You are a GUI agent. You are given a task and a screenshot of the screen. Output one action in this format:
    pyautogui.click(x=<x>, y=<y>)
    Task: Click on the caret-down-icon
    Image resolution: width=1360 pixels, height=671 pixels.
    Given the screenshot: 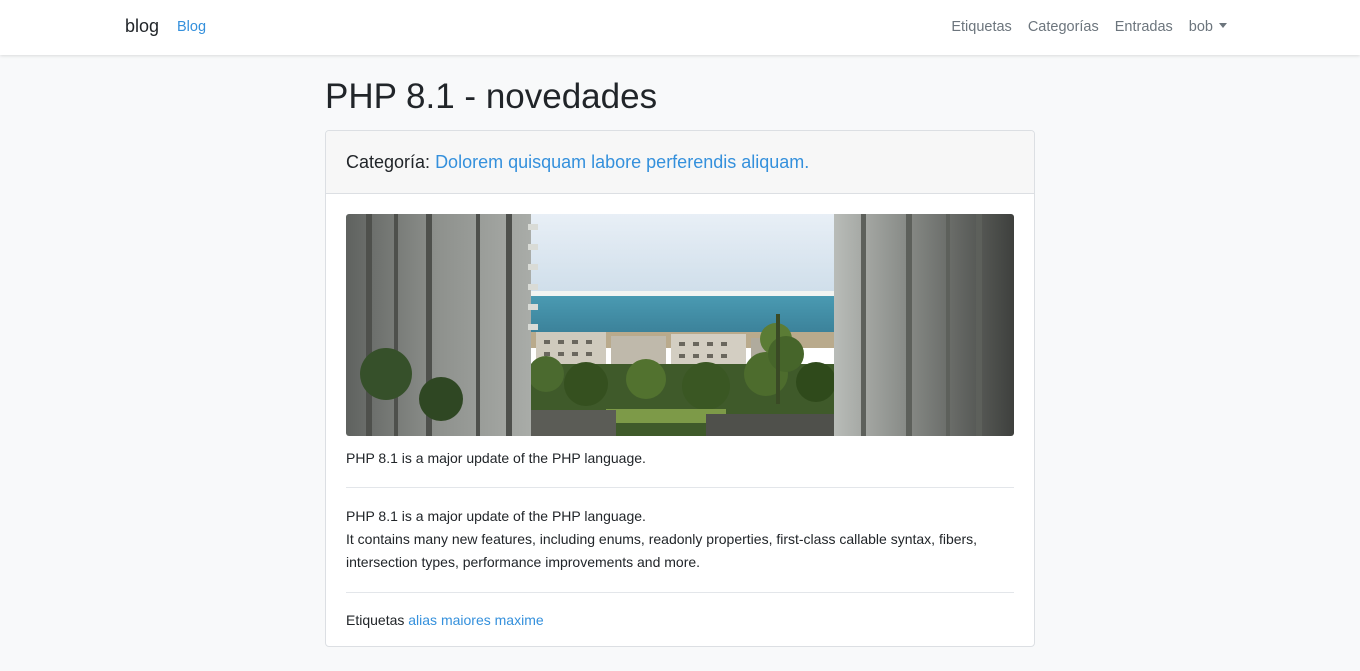 What is the action you would take?
    pyautogui.click(x=1223, y=25)
    